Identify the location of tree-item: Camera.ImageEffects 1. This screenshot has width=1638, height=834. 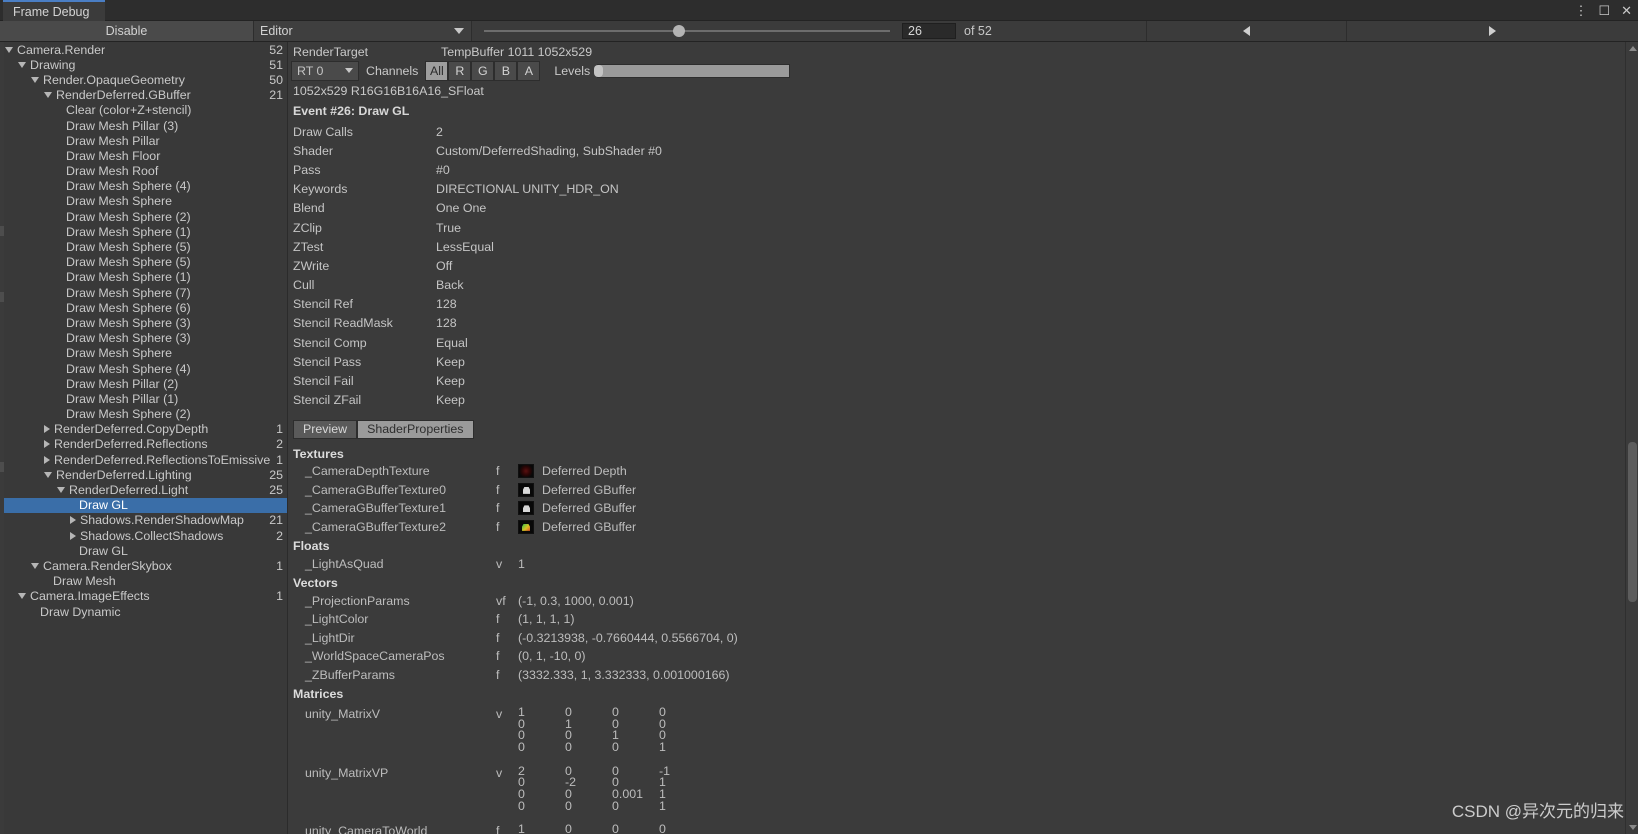
(143, 596).